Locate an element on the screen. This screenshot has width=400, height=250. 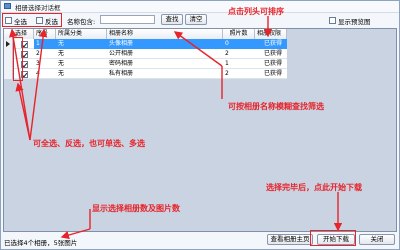
arrow-to-invert is located at coordinates (38, 84).